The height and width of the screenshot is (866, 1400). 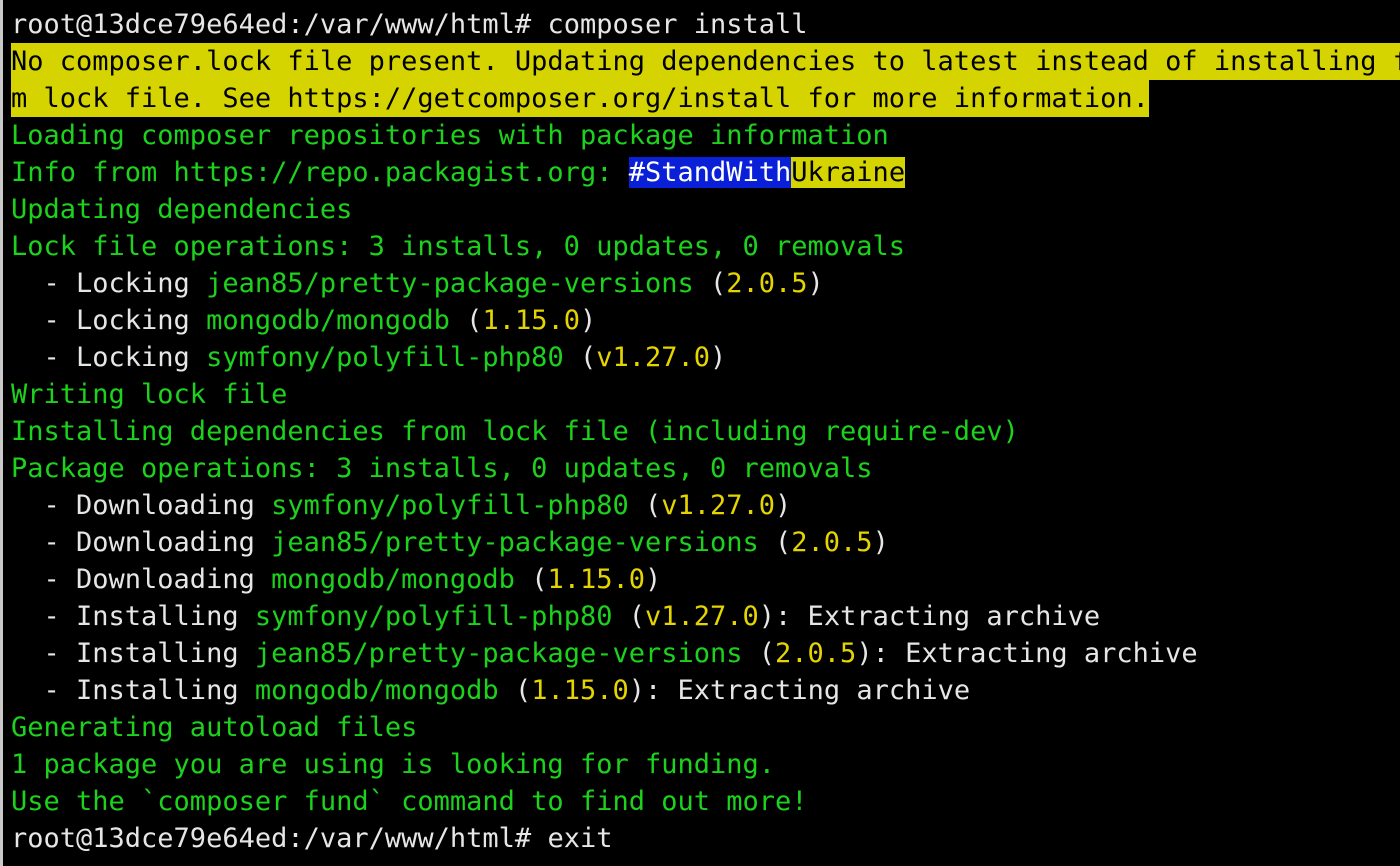 I want to click on window-left-border, so click(x=1, y=433).